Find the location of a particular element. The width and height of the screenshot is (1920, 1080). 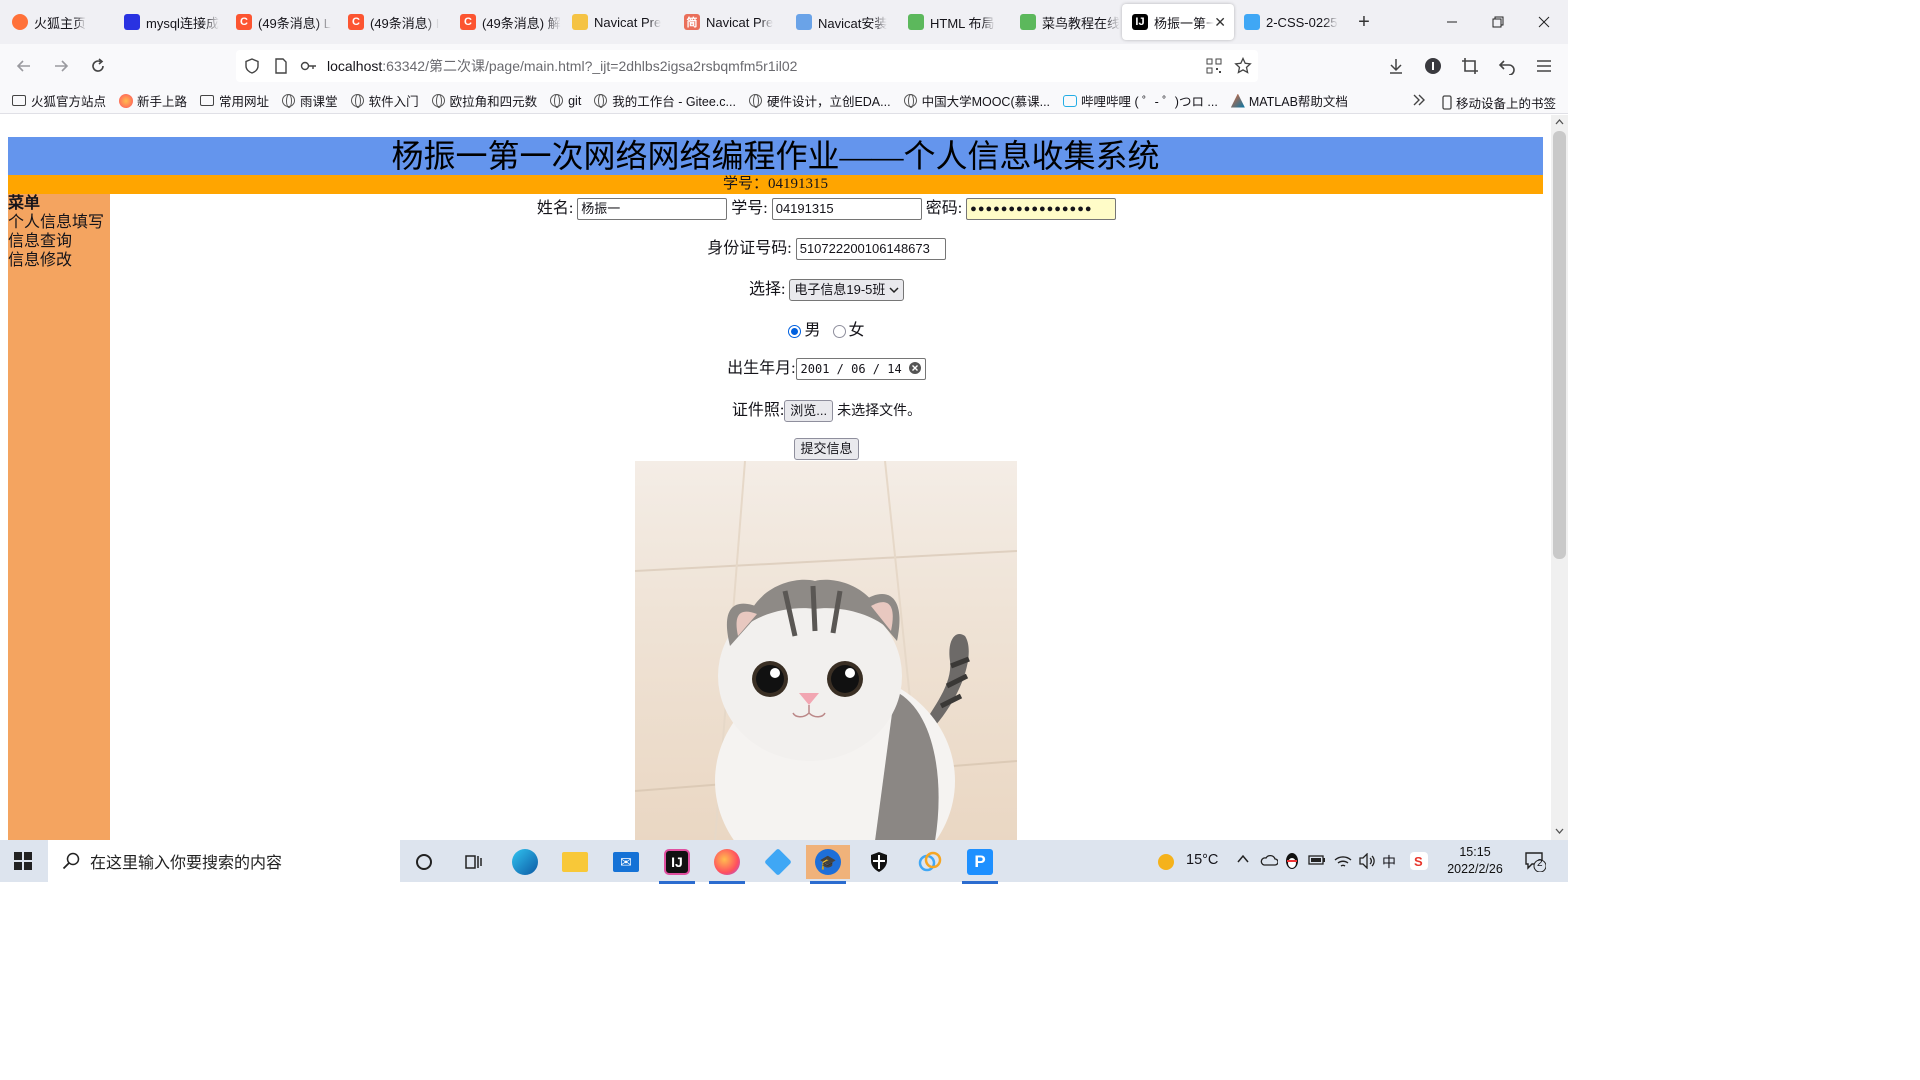

globe-icon is located at coordinates (438, 101).